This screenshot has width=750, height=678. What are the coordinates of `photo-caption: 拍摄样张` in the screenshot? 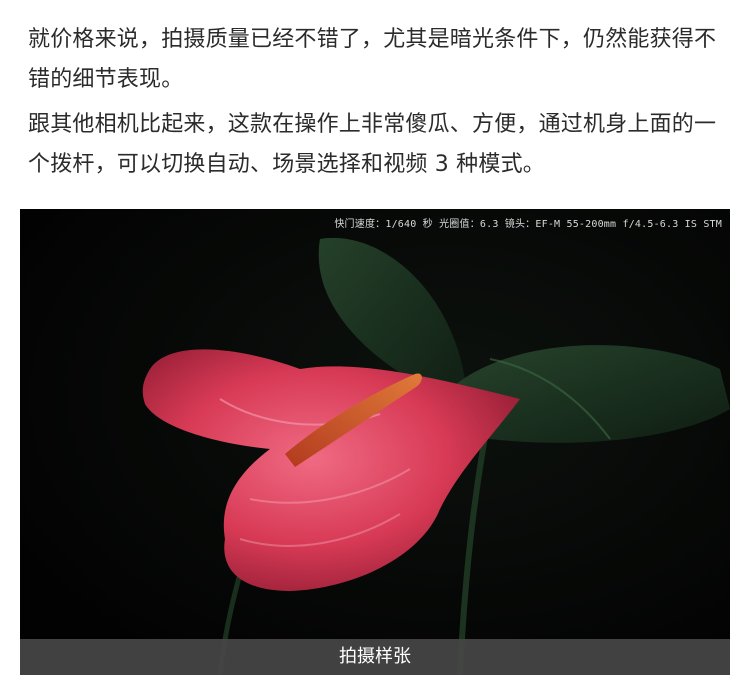 It's located at (375, 657).